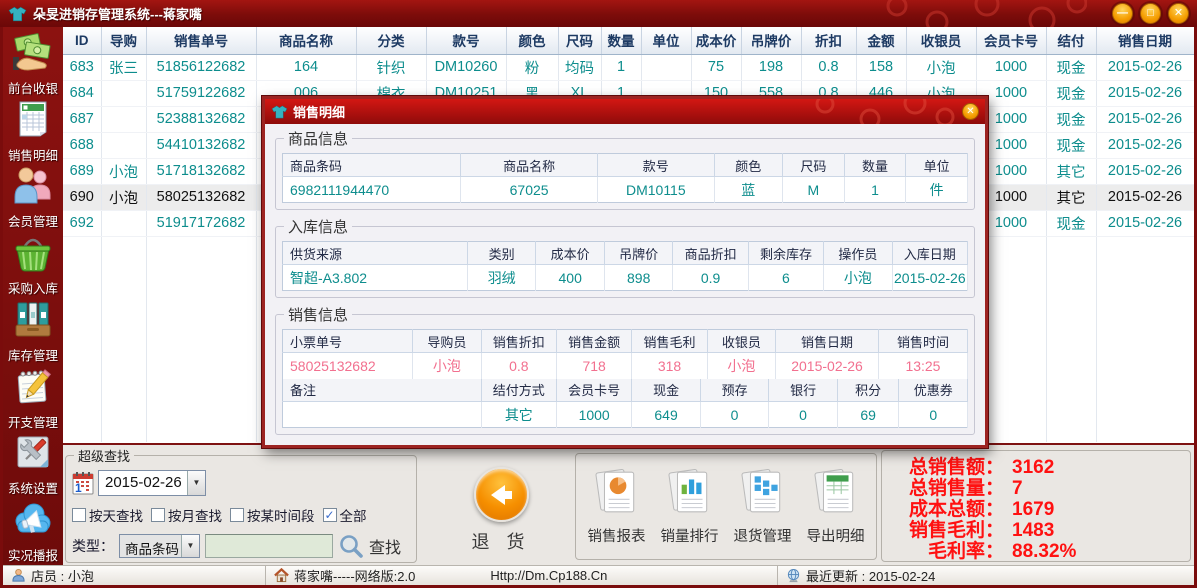 This screenshot has width=1197, height=588. I want to click on detail-value: 898, so click(639, 277).